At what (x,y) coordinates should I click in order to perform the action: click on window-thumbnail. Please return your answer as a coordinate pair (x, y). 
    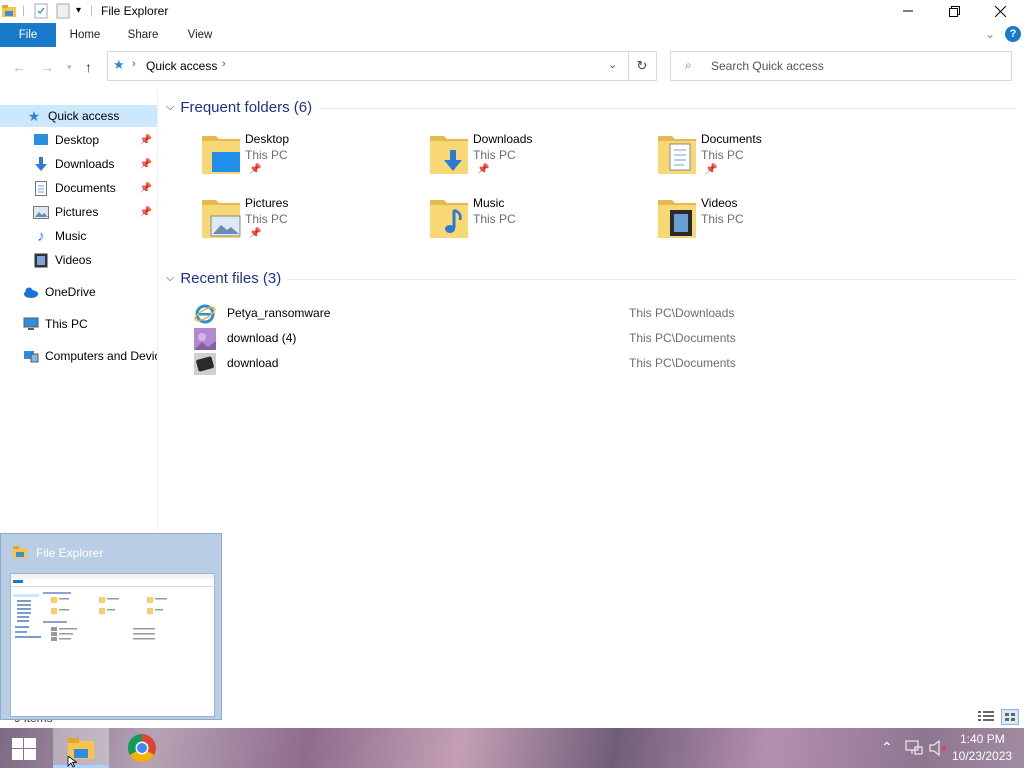
    Looking at the image, I should click on (112, 645).